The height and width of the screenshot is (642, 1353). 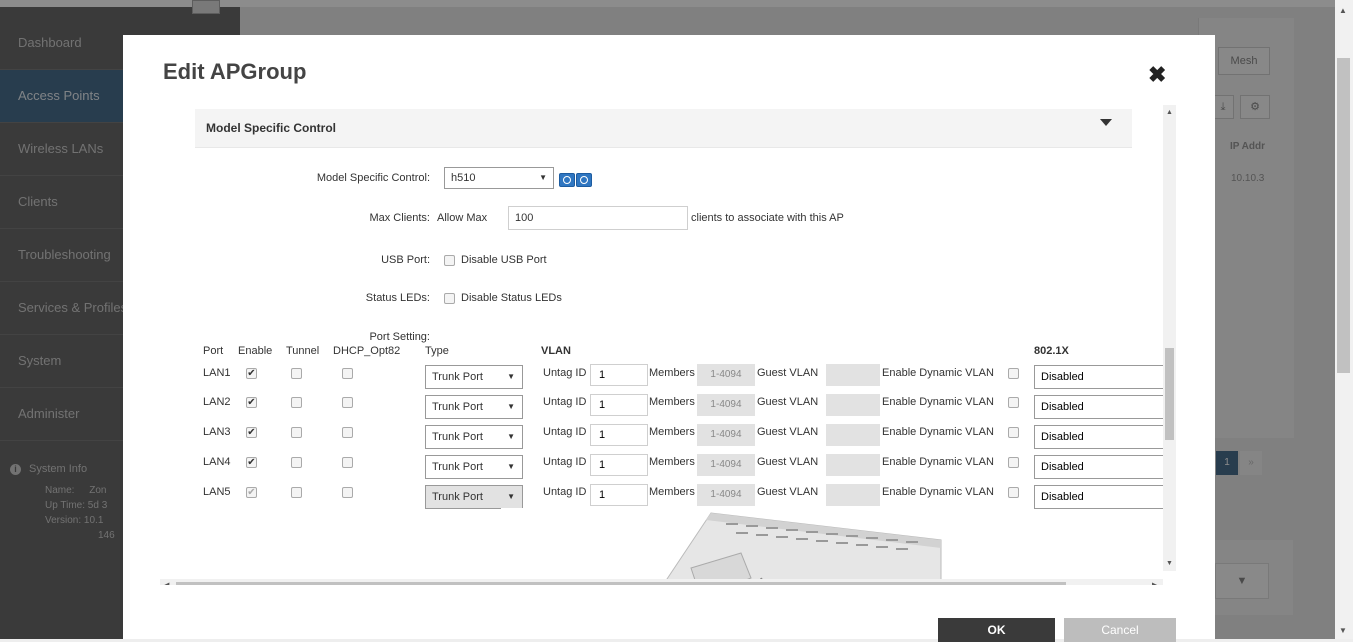 I want to click on dialog-vertical-scrollbar: ▲ ▼, so click(x=1169, y=338).